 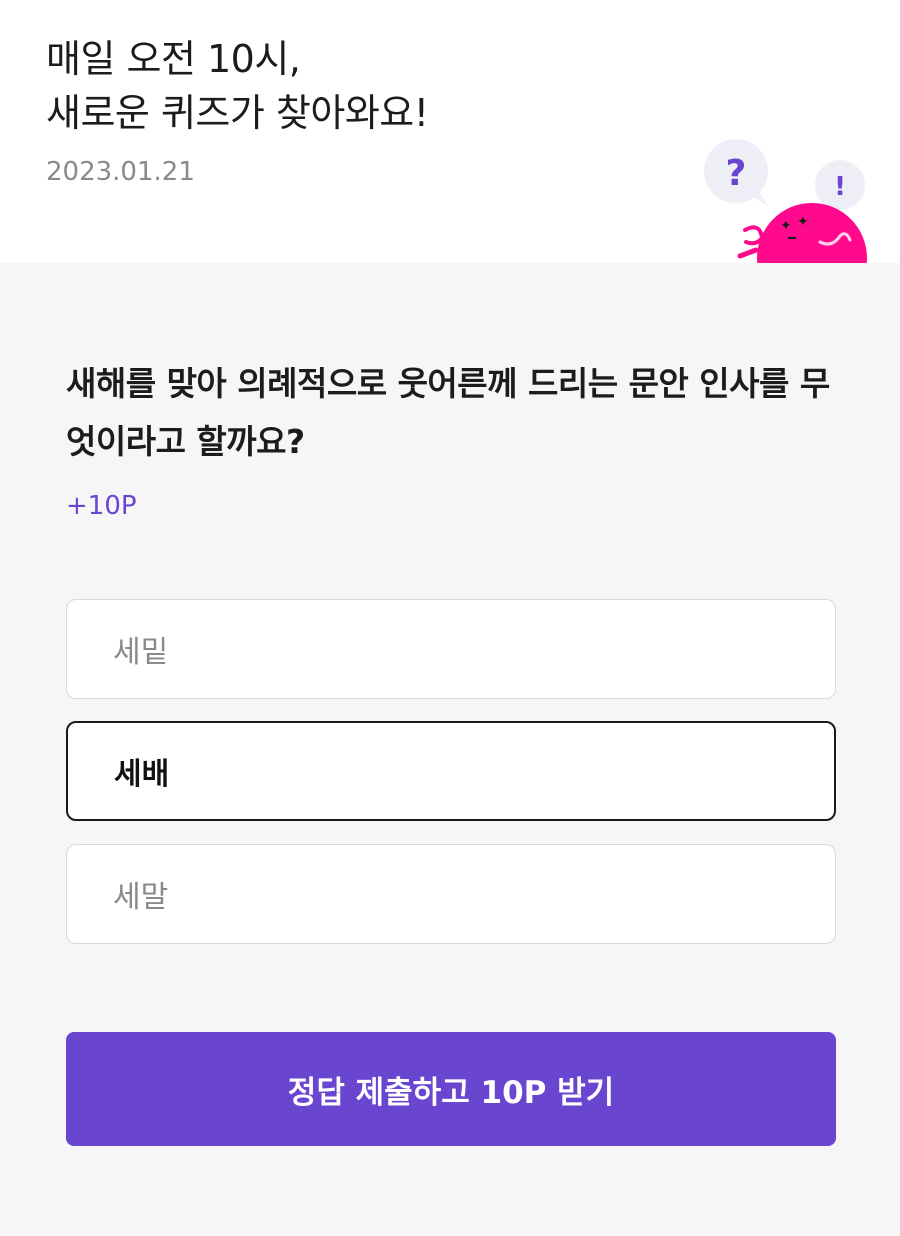 I want to click on exclamation-mark: !, so click(x=840, y=187).